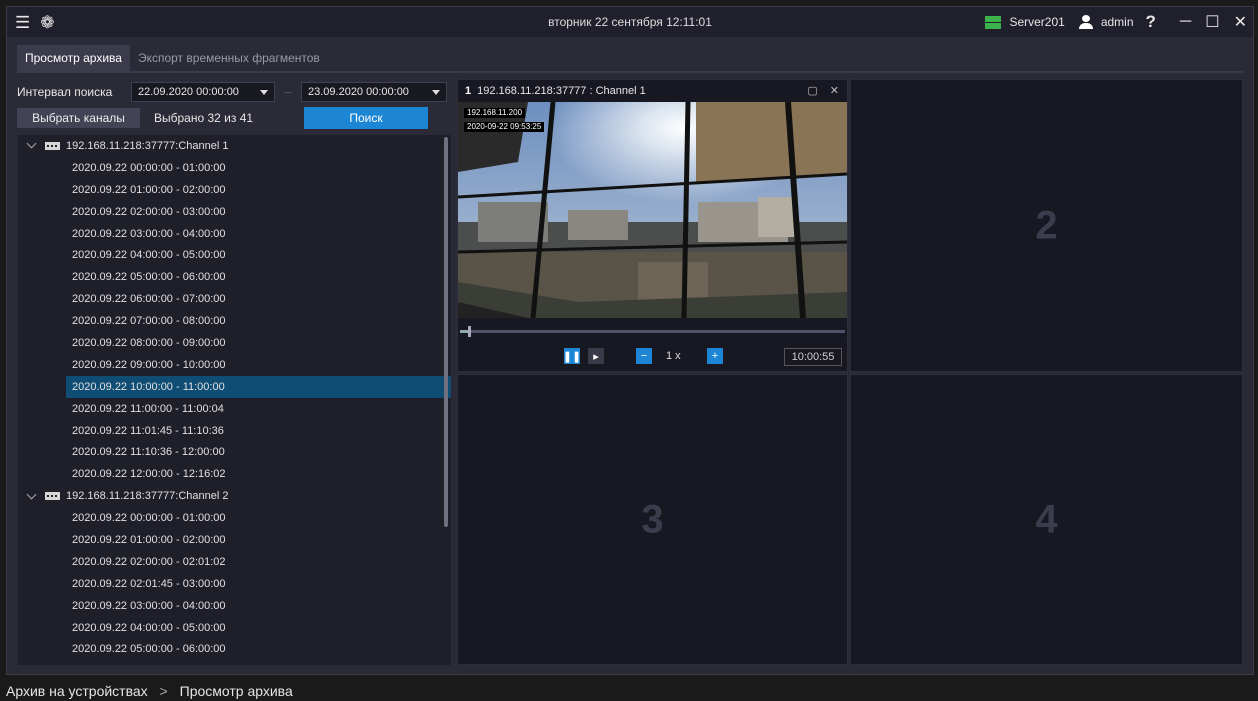  What do you see at coordinates (149, 691) in the screenshot?
I see `breadcrumb: Архив на устройствах > Просмотр архива` at bounding box center [149, 691].